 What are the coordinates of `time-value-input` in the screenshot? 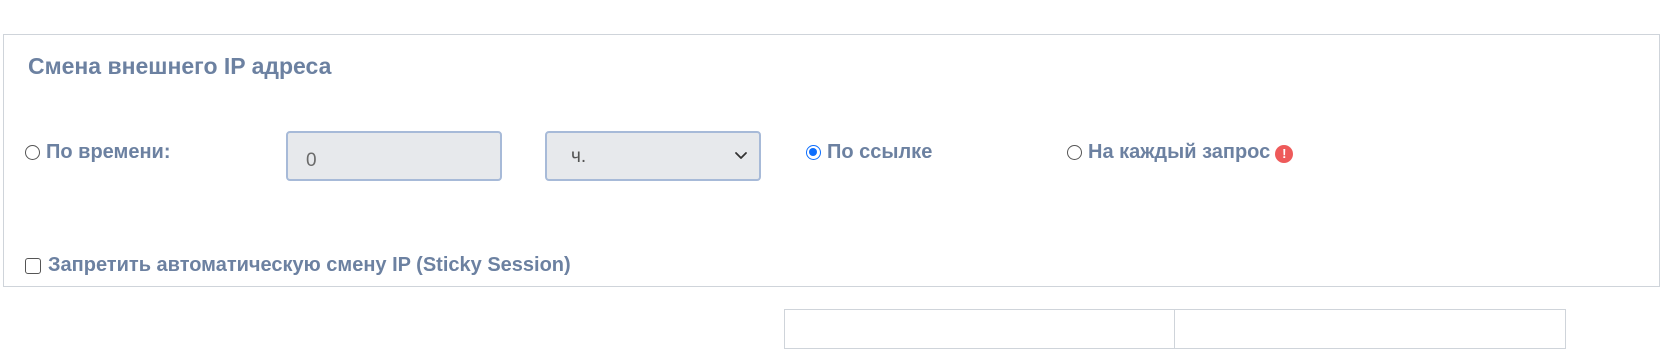 It's located at (394, 156).